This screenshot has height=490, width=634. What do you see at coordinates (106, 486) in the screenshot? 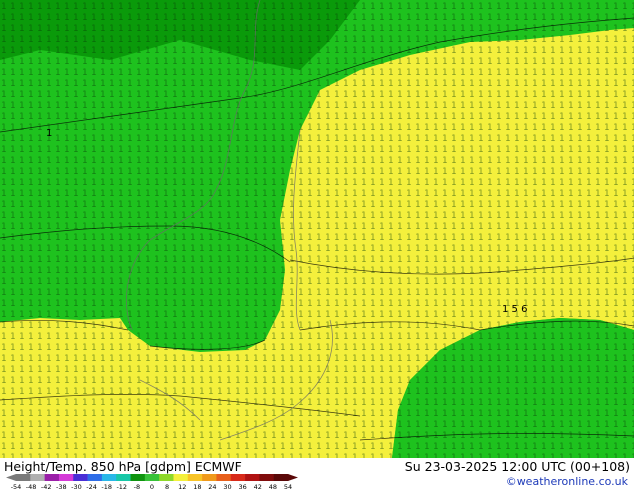
I see `legend-tick-label: -18` at bounding box center [106, 486].